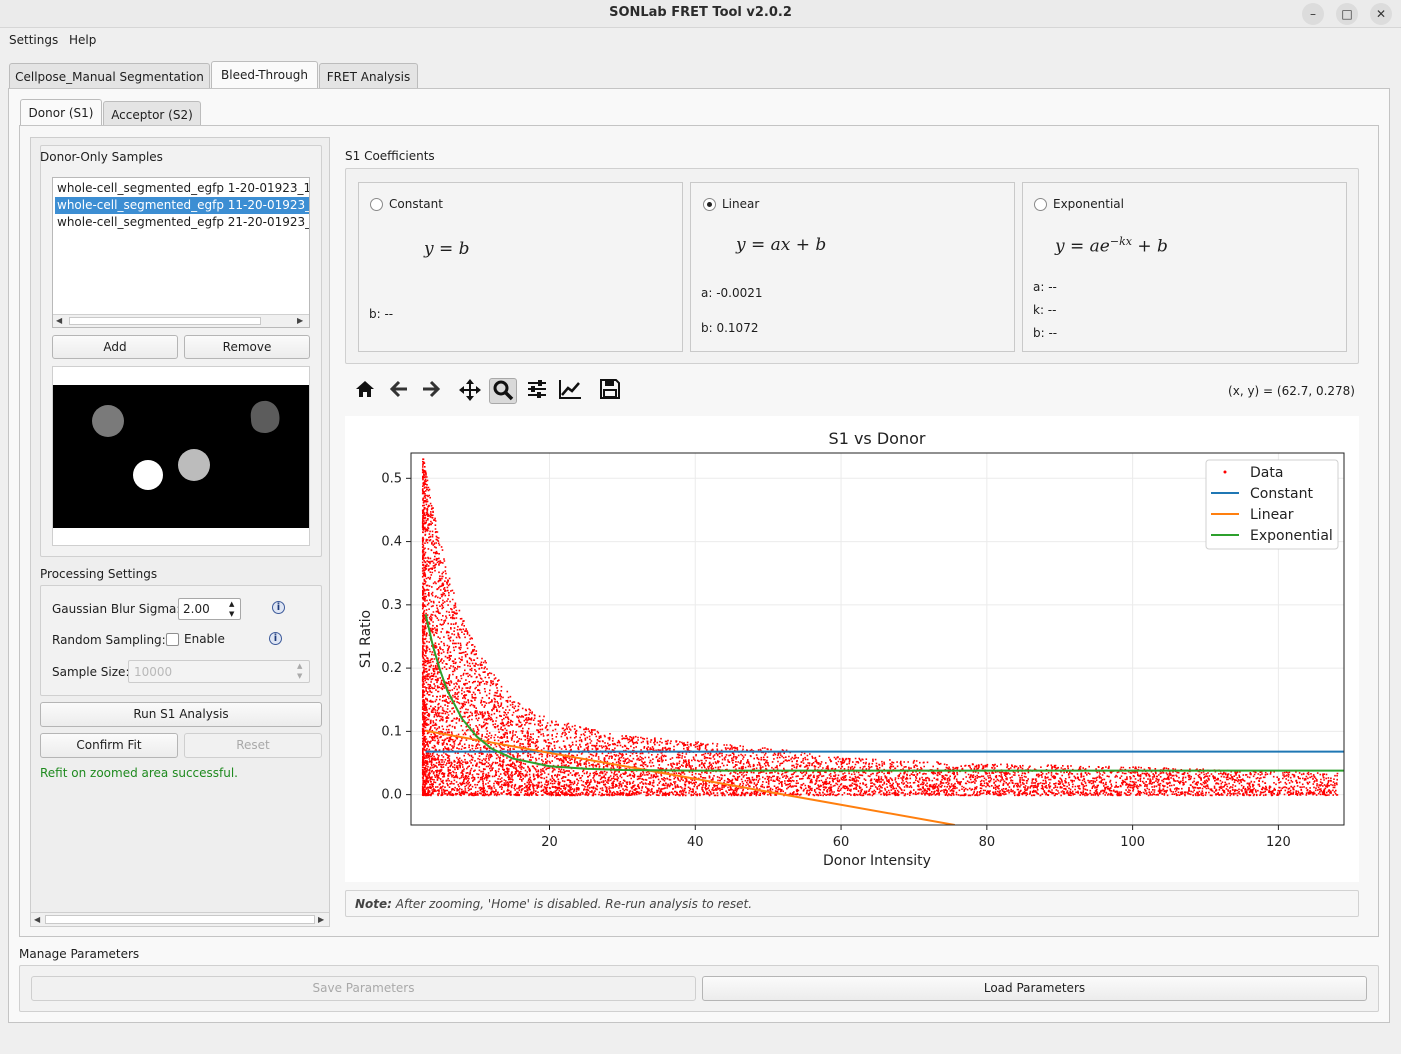 This screenshot has height=1054, width=1401. What do you see at coordinates (196, 609) in the screenshot?
I see `blur-value: 2.00` at bounding box center [196, 609].